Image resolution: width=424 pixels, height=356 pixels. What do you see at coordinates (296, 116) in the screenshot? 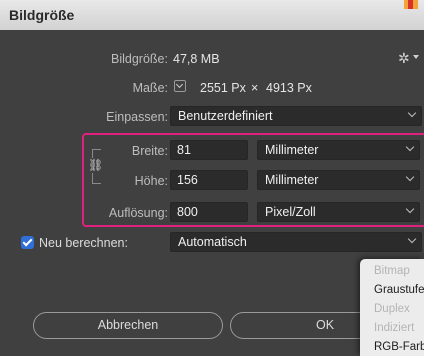
I see `fit-to-select: Benutzerdefiniert` at bounding box center [296, 116].